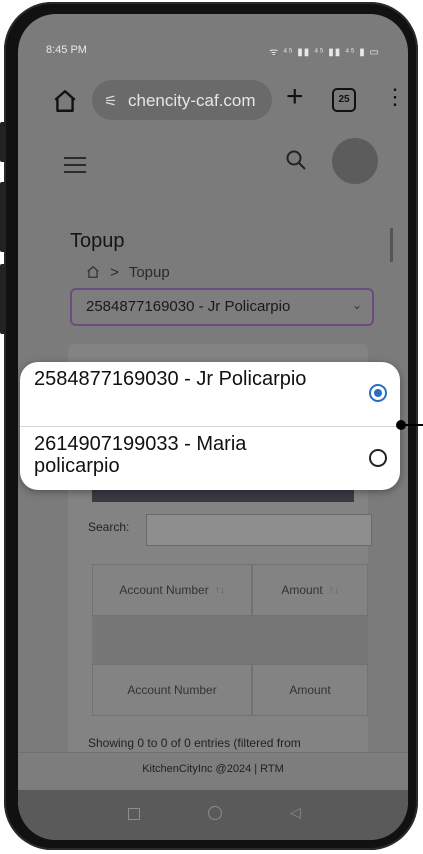 The width and height of the screenshot is (423, 854). Describe the element at coordinates (184, 455) in the screenshot. I see `dropdown-option-label: 2614907199033 - Maria policarpio` at that location.